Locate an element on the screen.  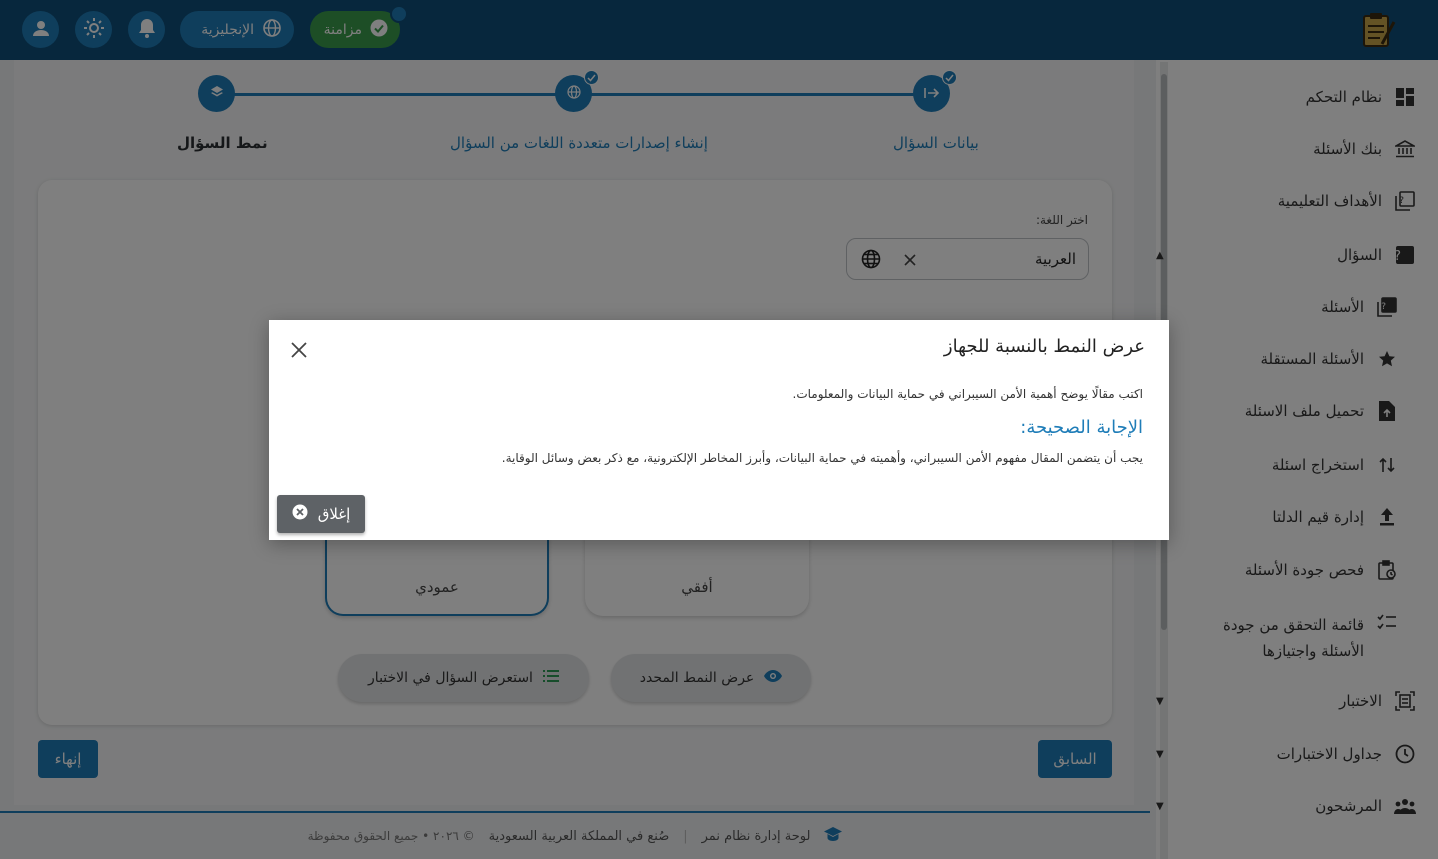
dialog-close-button: إغلاق is located at coordinates (321, 514).